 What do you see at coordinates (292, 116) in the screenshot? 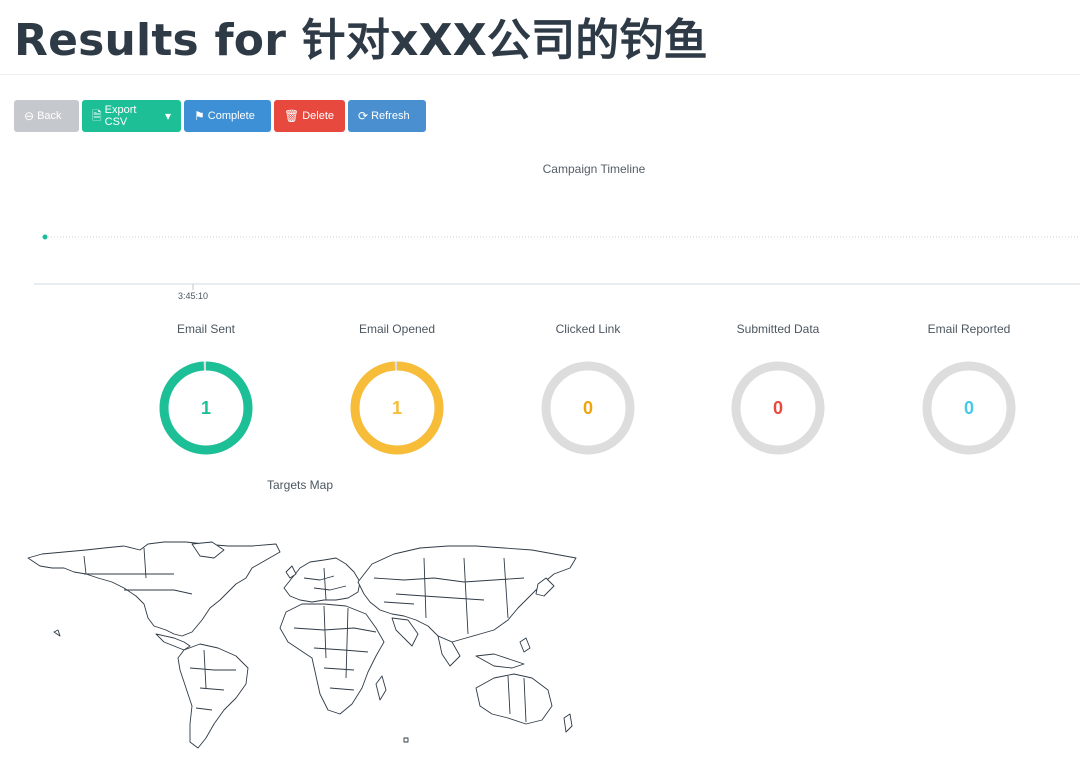
I see `trash-icon: 🗑` at bounding box center [292, 116].